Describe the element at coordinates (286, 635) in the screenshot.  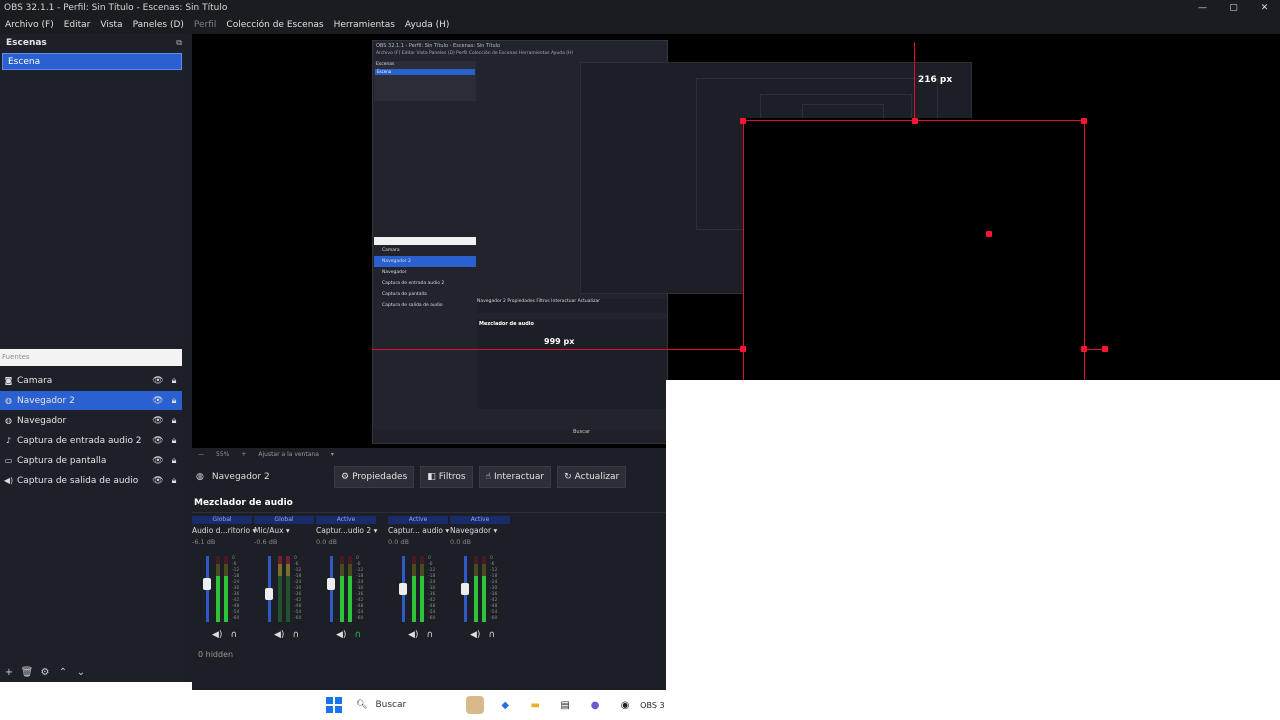
I see `channel-controls: ◀) ∩` at that location.